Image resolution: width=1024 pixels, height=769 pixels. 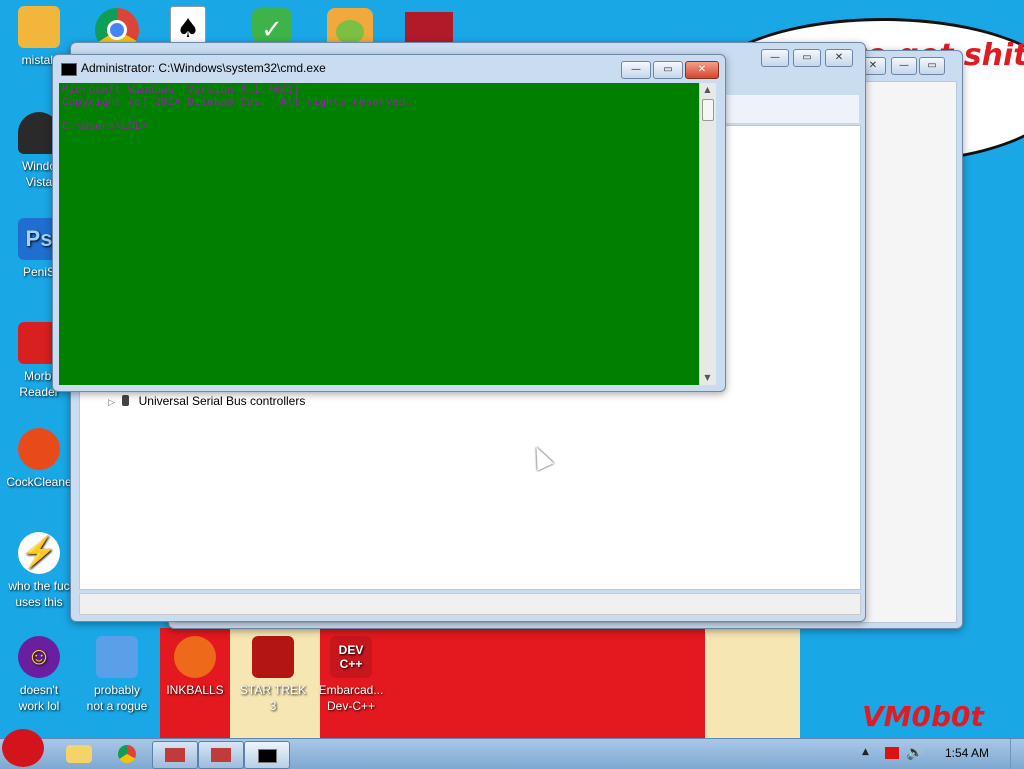 I want to click on desktop-icon: INKBALLS, so click(x=195, y=667).